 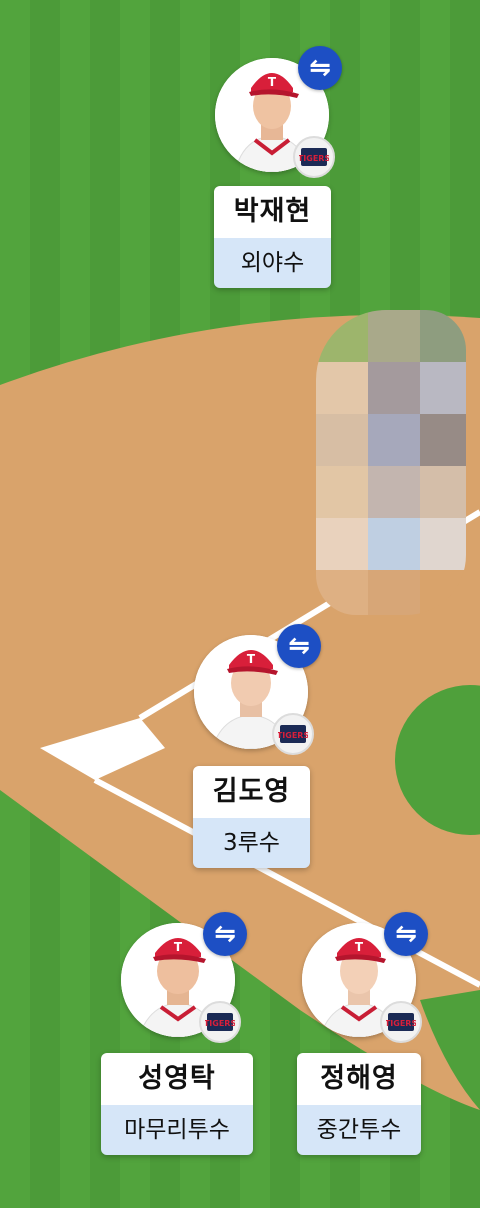 I want to click on player-position: 3루수, so click(x=251, y=843).